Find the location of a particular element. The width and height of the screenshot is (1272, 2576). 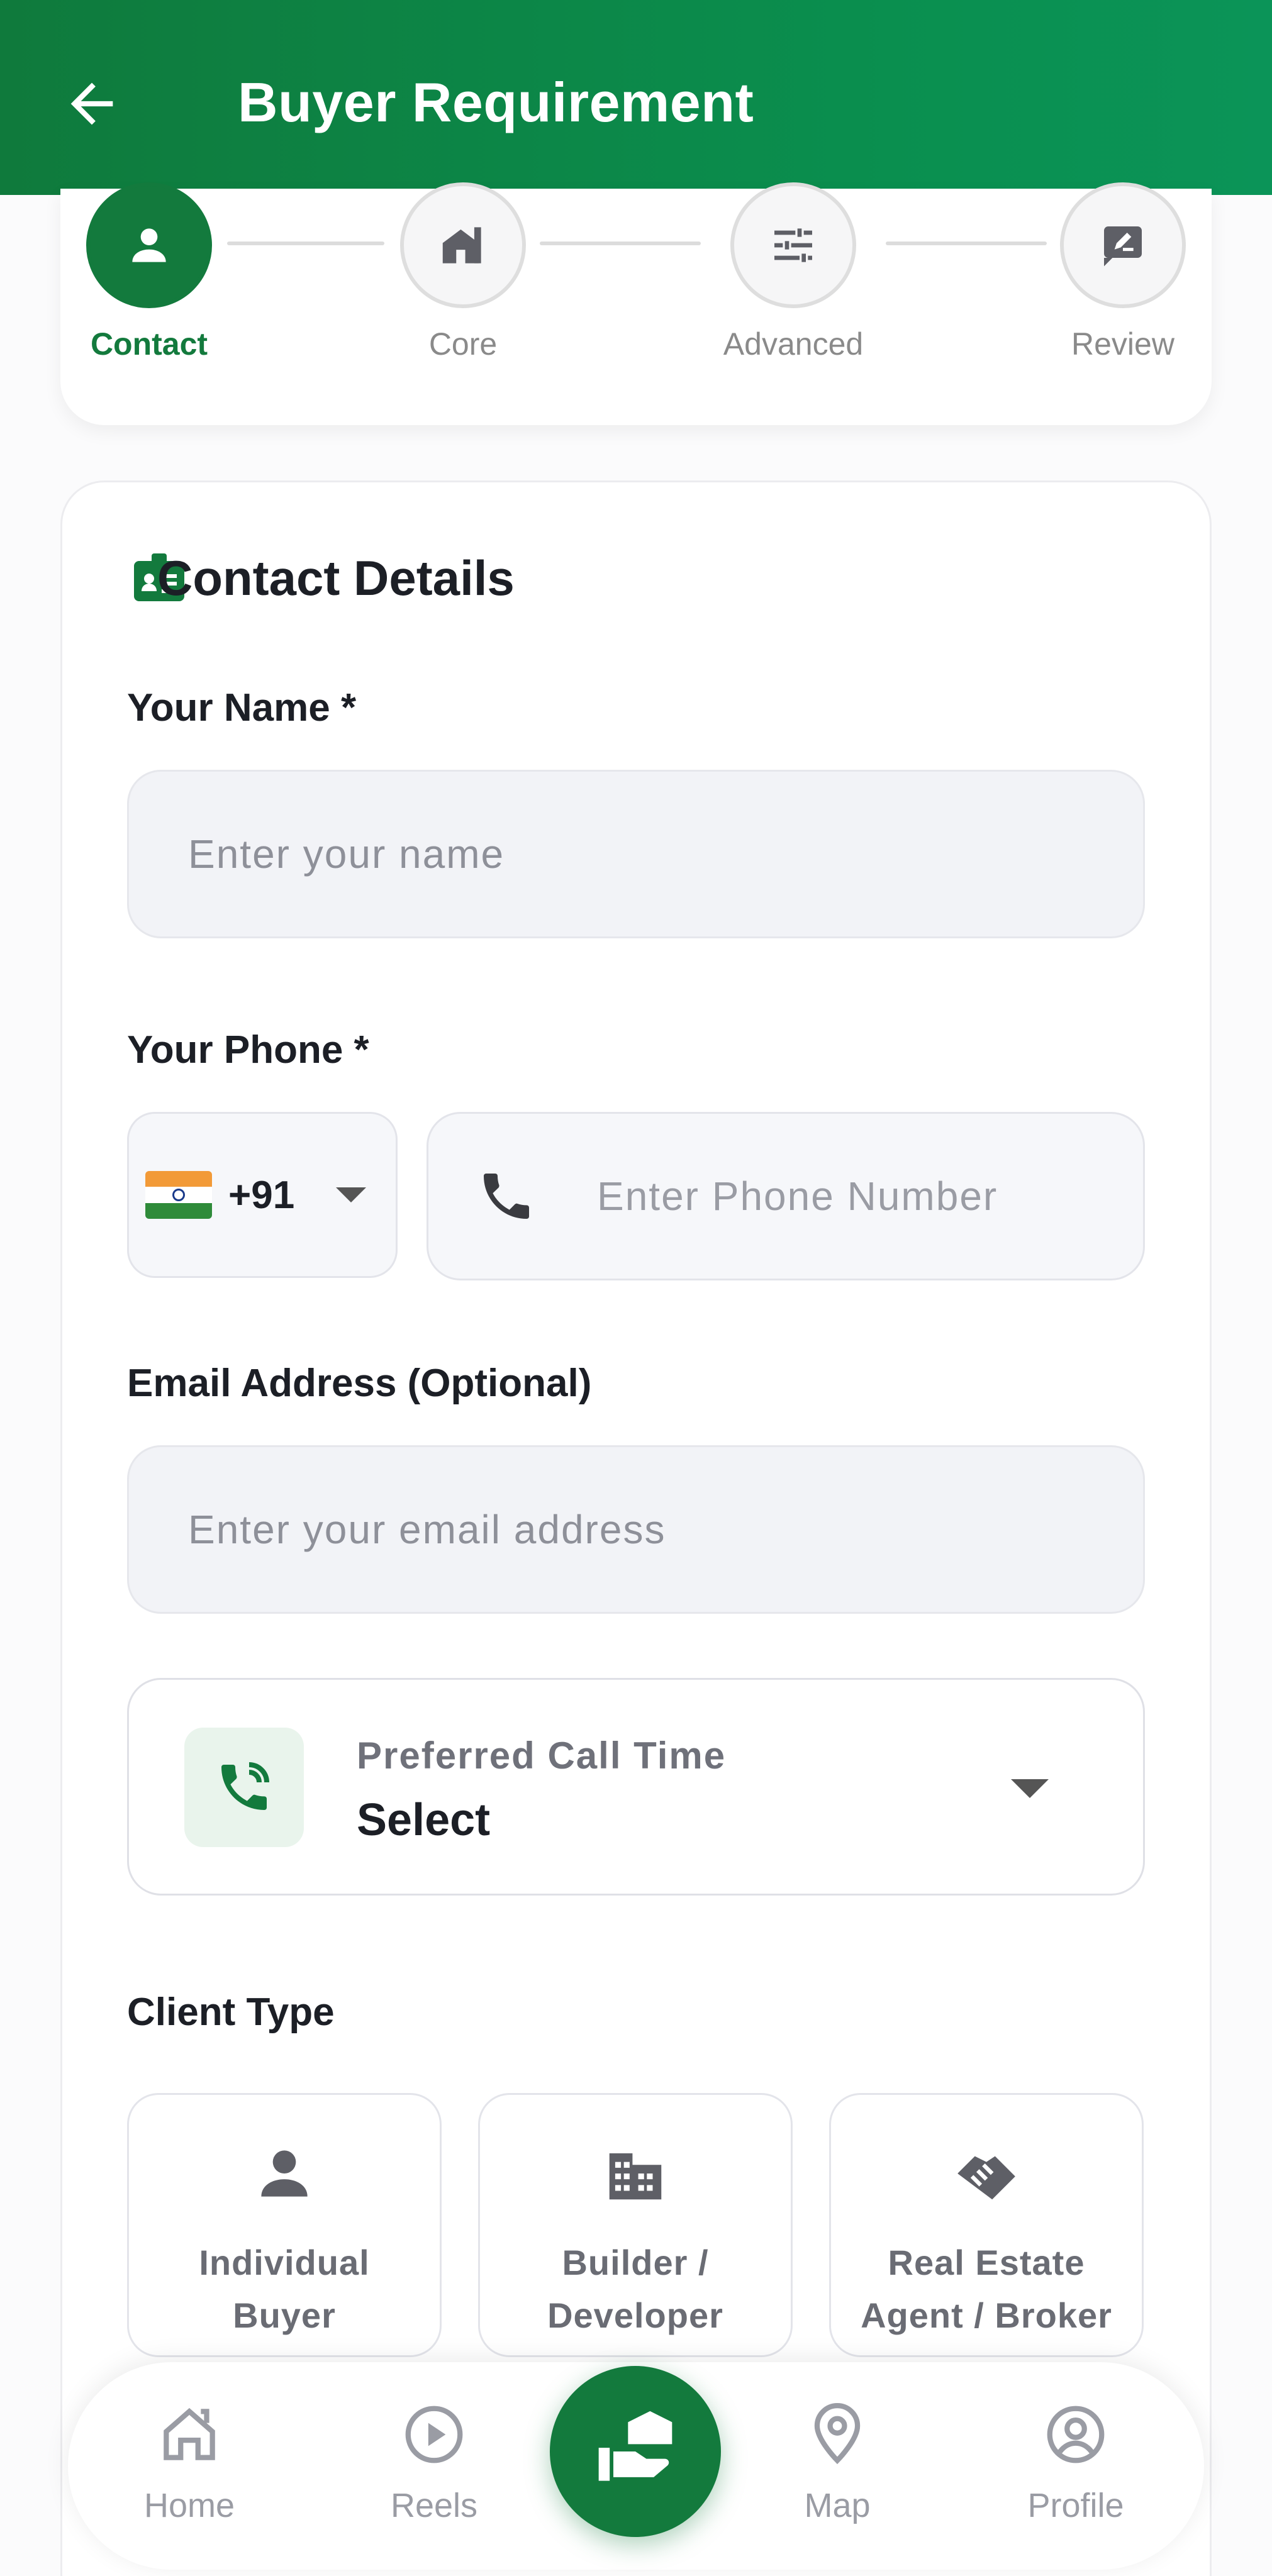

sliders-icon is located at coordinates (793, 245).